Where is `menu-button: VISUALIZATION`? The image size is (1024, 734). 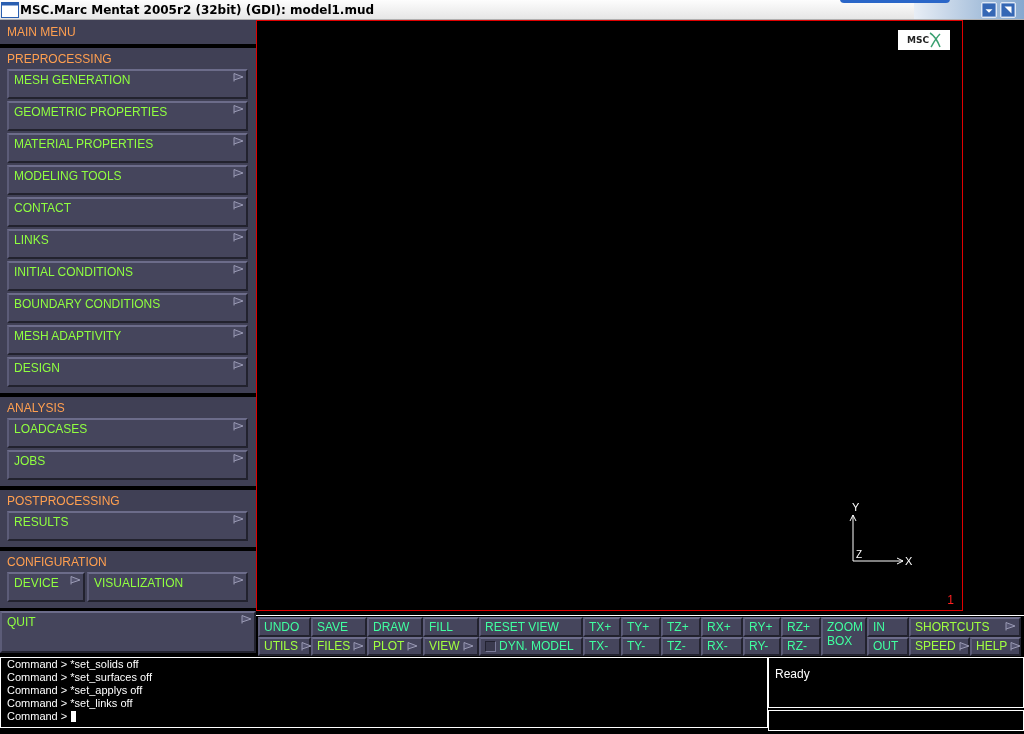
menu-button: VISUALIZATION is located at coordinates (167, 587).